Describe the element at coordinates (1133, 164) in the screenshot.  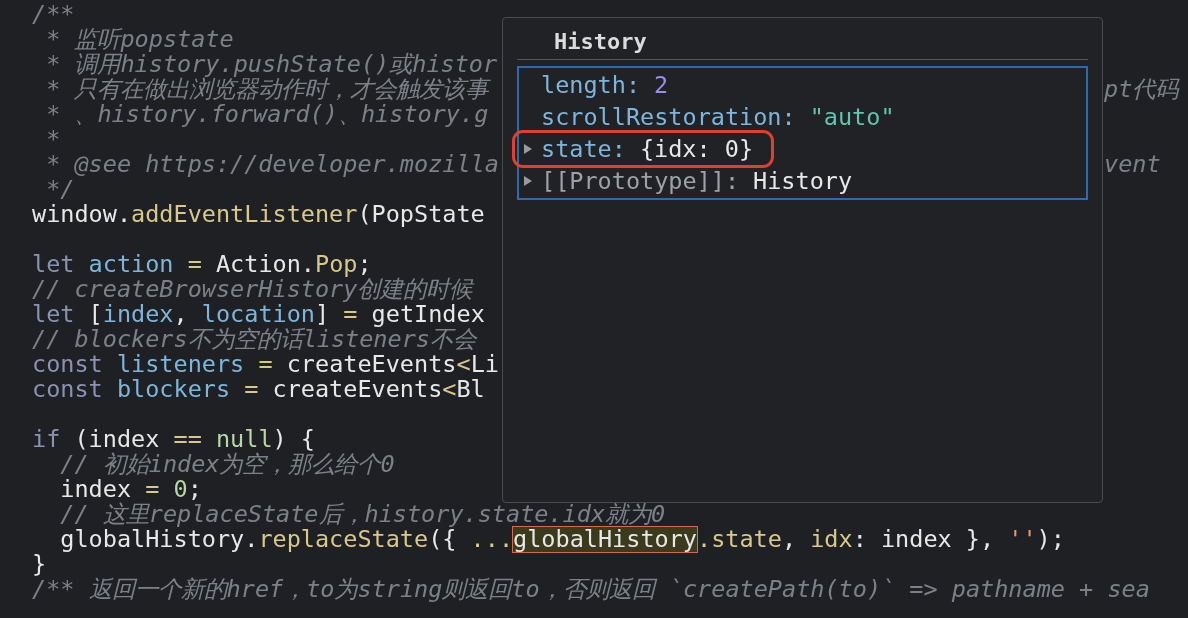
I see `code-comment: vent` at that location.